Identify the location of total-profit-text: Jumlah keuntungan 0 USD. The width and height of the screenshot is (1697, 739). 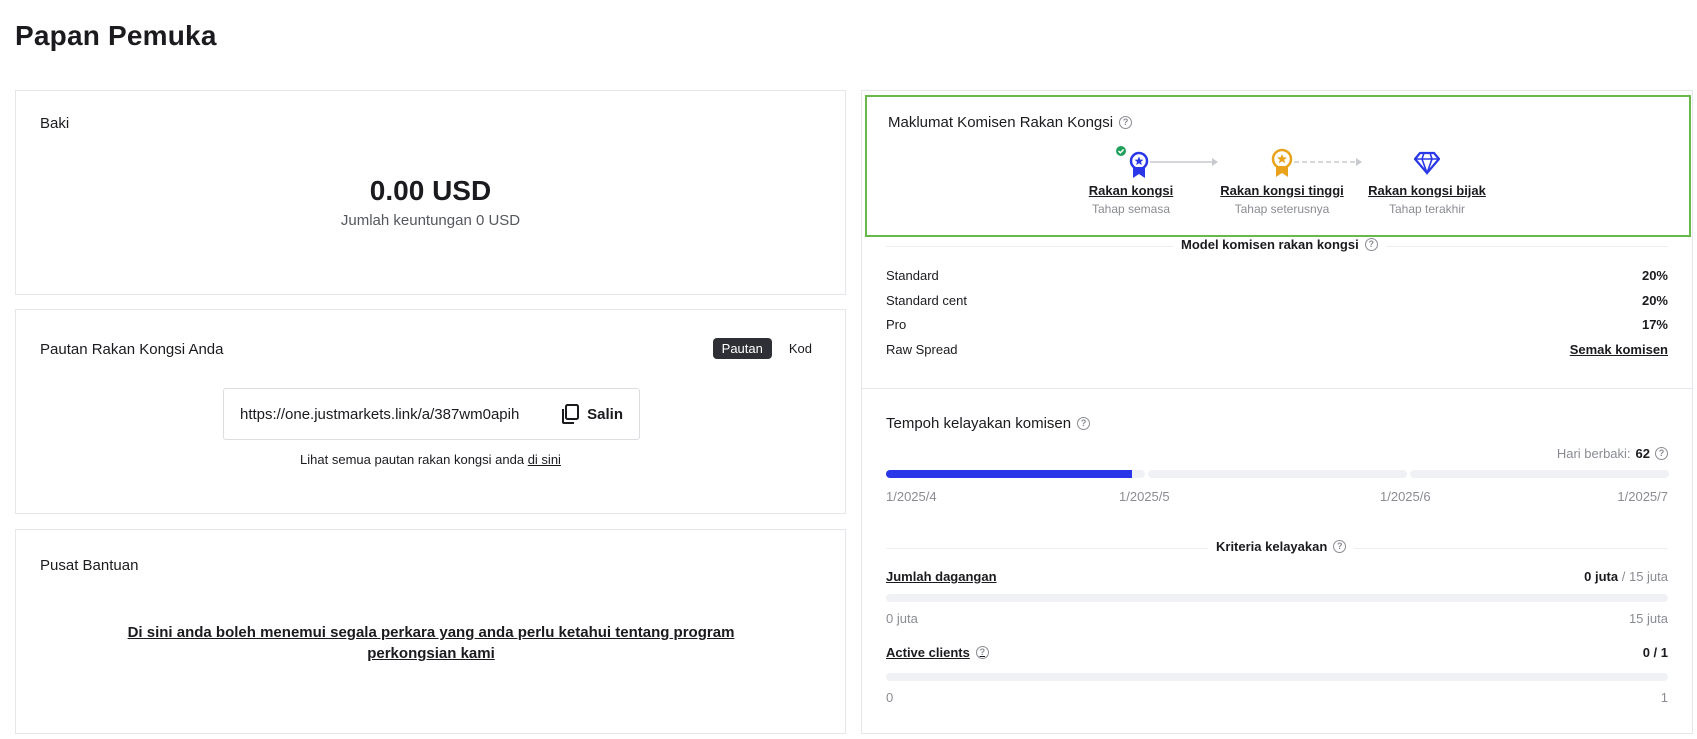
(430, 220).